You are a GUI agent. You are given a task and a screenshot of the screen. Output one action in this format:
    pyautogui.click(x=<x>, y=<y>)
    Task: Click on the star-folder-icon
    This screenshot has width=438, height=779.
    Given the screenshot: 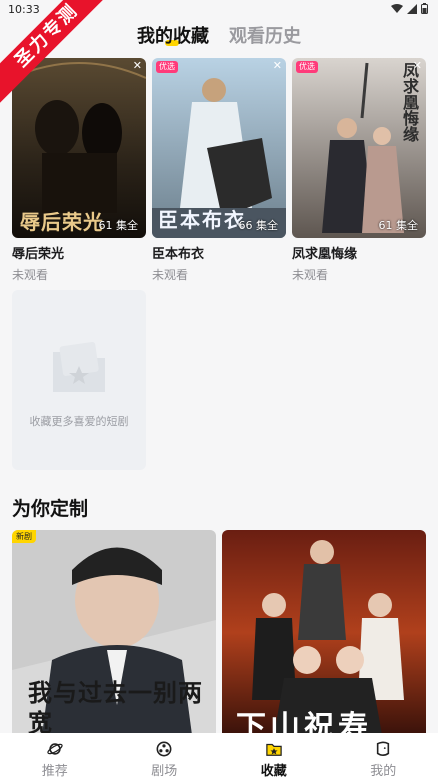 What is the action you would take?
    pyautogui.click(x=274, y=749)
    